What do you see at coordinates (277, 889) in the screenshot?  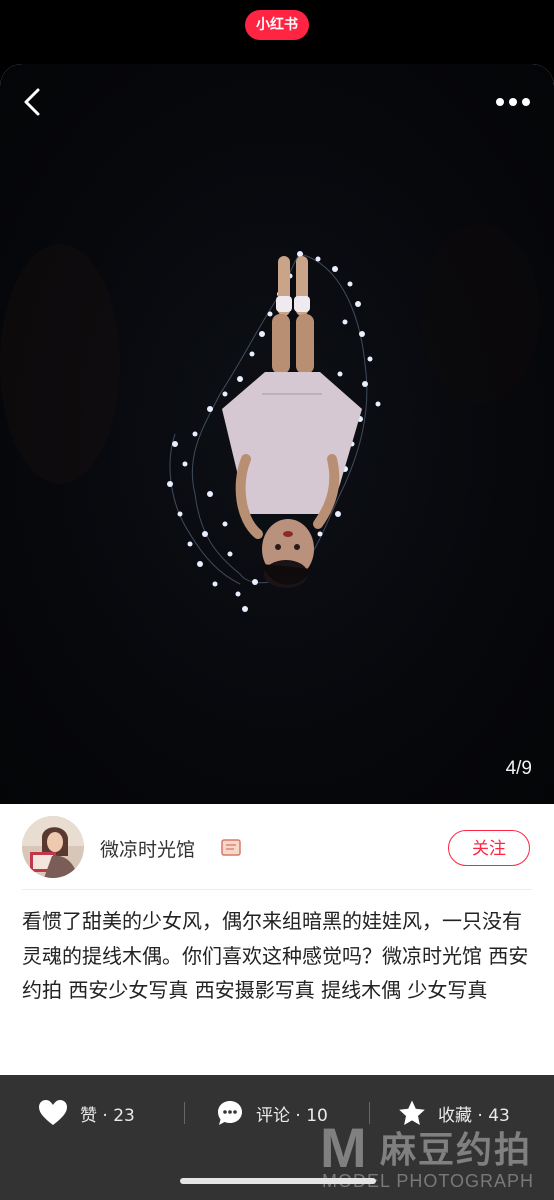 I see `divider` at bounding box center [277, 889].